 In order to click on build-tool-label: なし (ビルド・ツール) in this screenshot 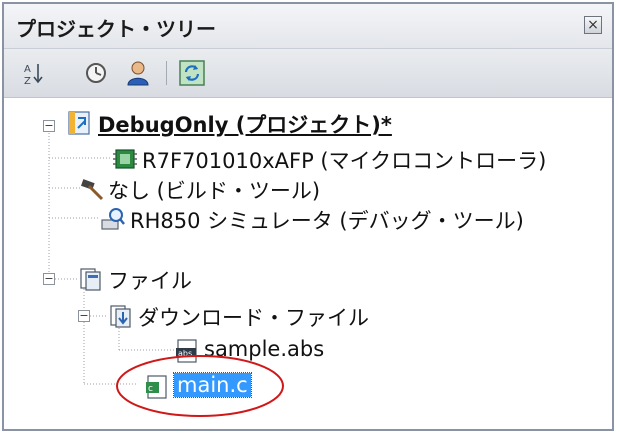, I will do `click(214, 191)`.